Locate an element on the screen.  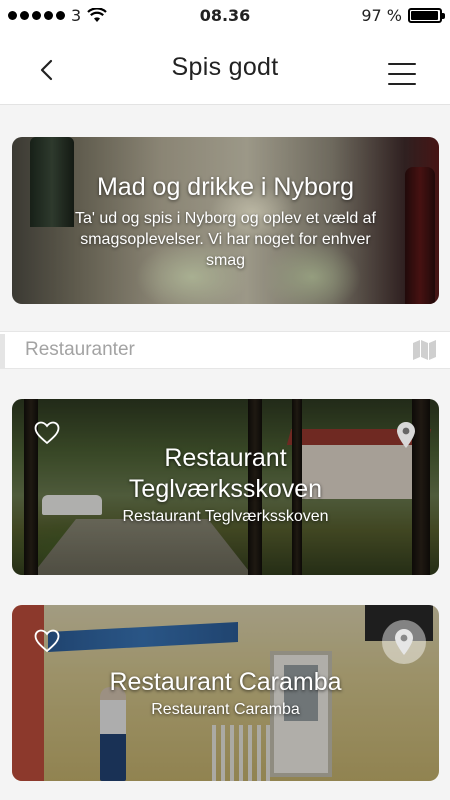
battery-fill is located at coordinates (425, 15).